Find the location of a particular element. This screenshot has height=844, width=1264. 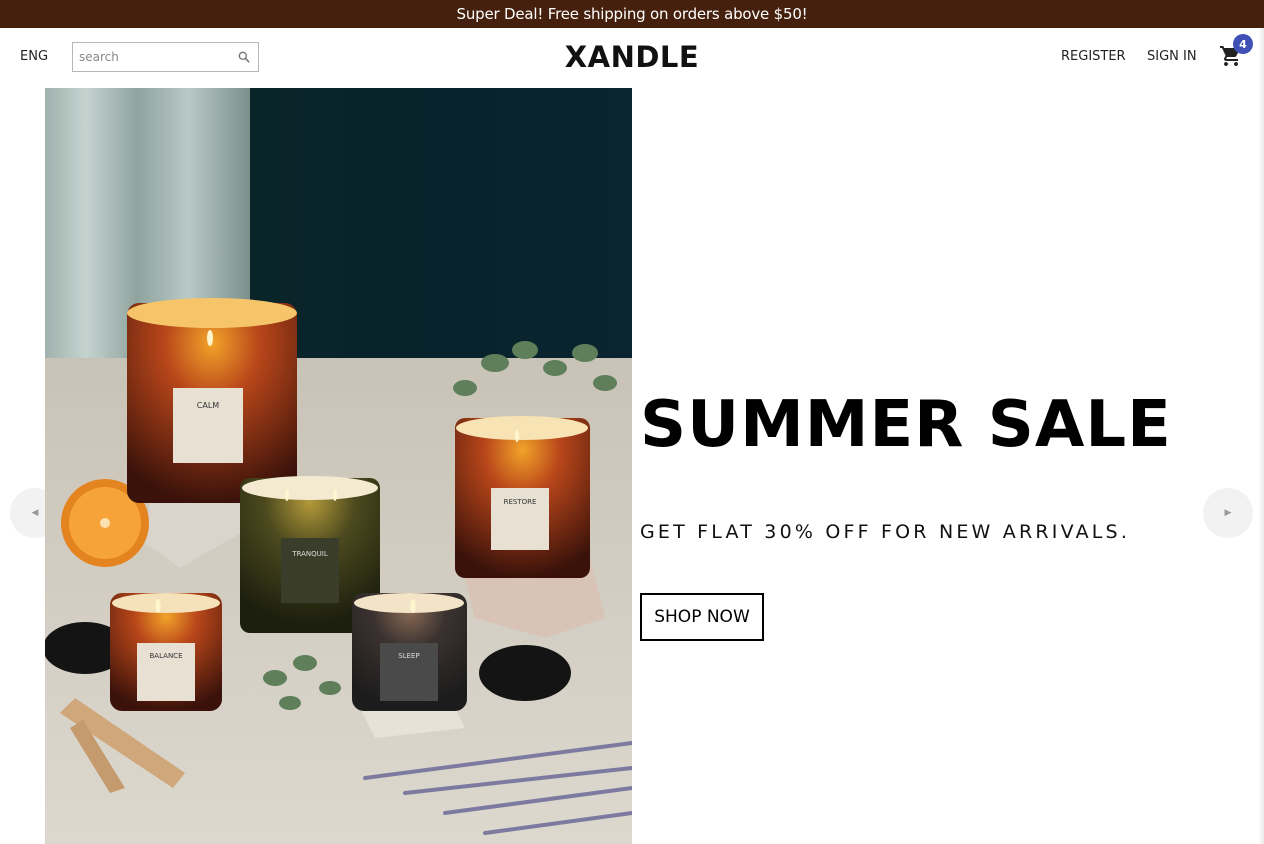

chevron-left-icon: ◀ is located at coordinates (35, 513).